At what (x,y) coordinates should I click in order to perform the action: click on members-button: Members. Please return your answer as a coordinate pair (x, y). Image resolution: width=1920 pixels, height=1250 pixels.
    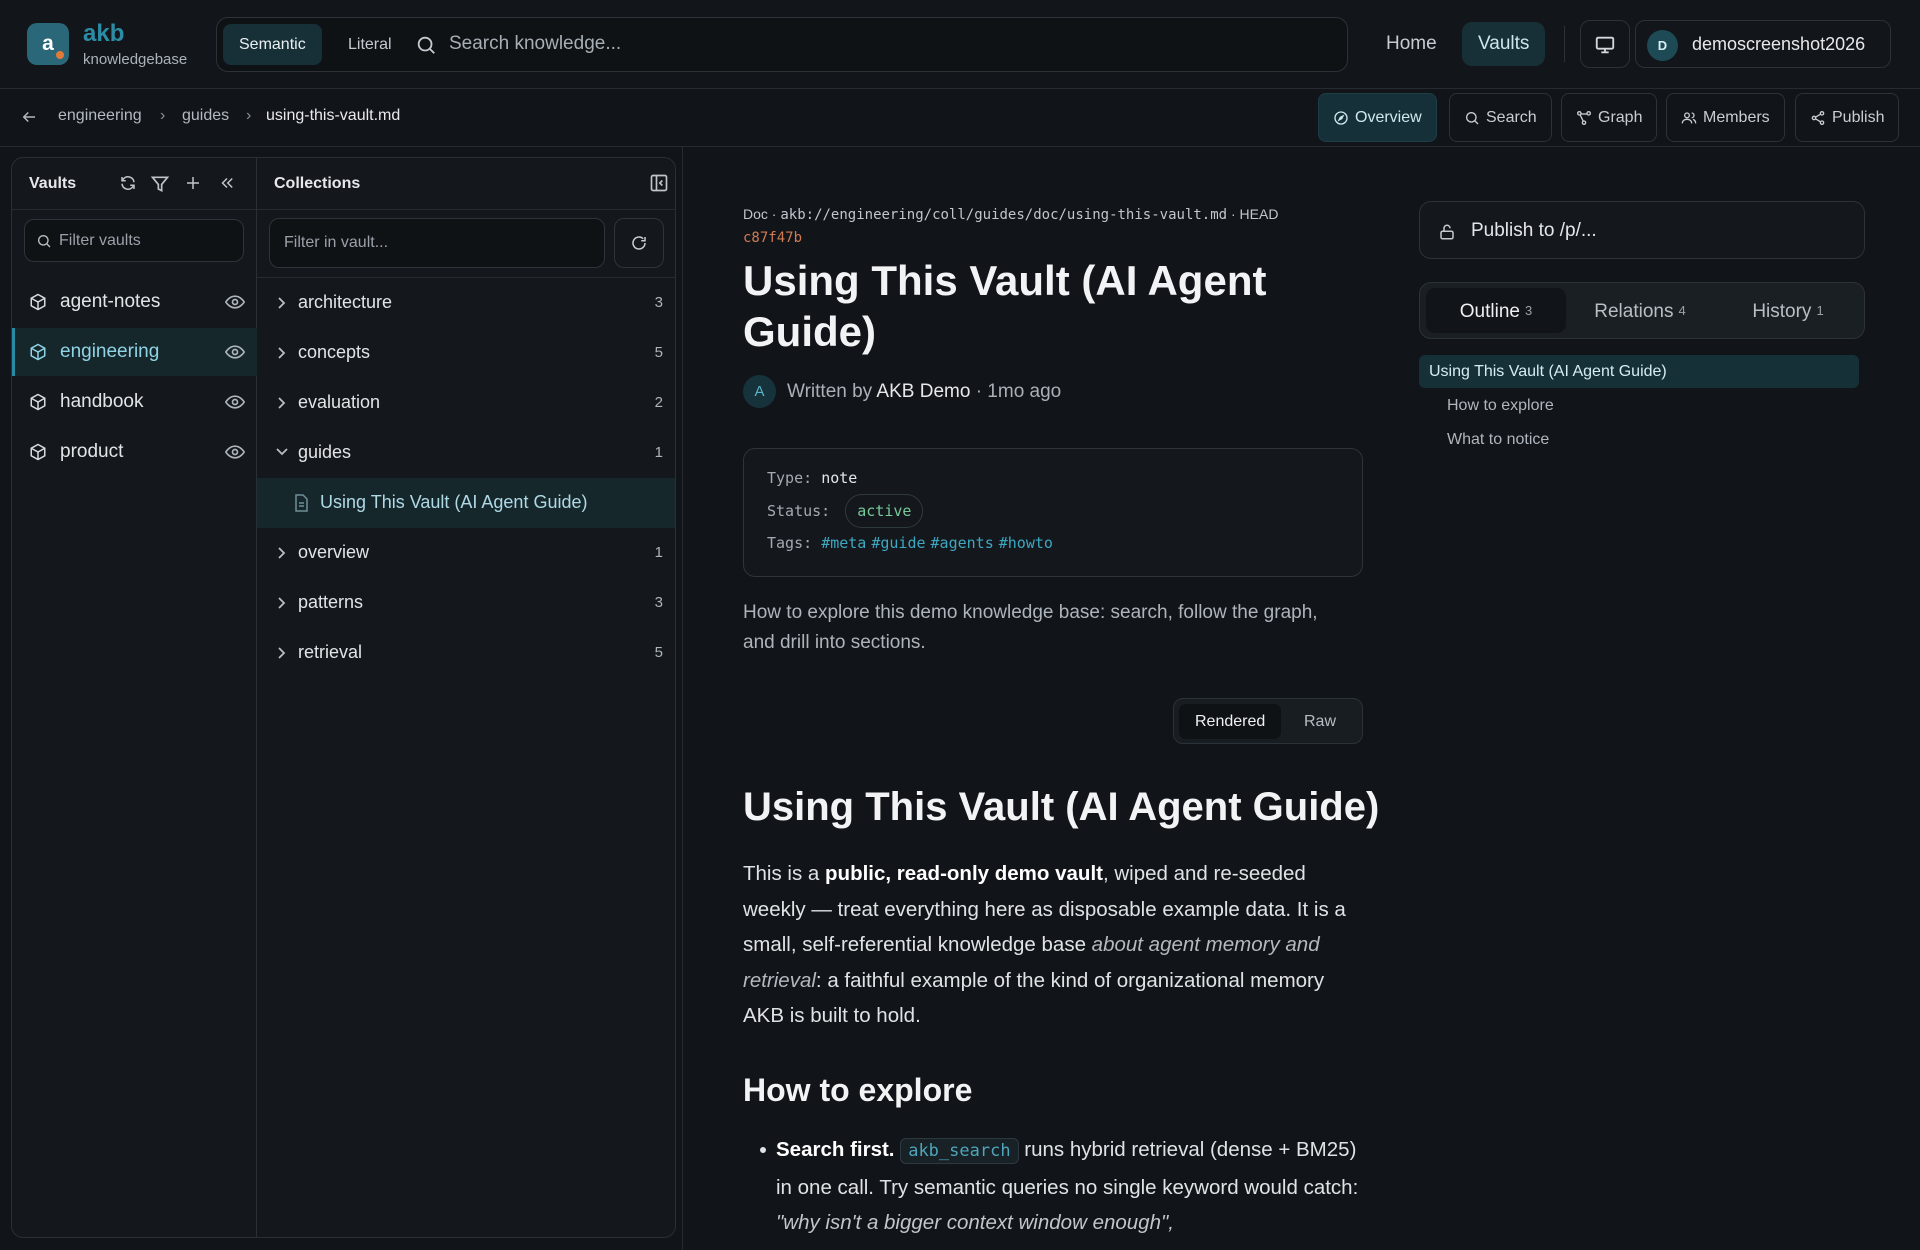
    Looking at the image, I should click on (1725, 117).